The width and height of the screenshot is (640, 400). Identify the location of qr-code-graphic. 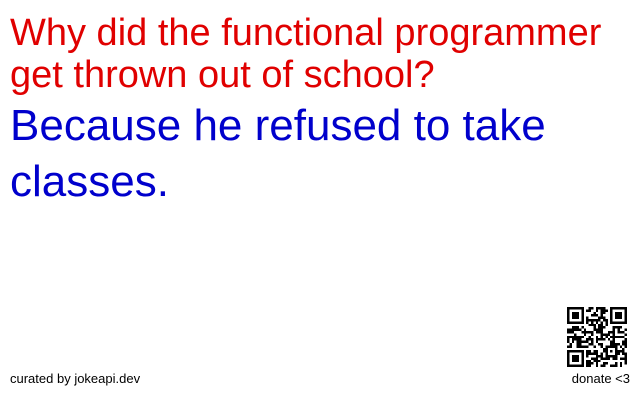
(597, 337).